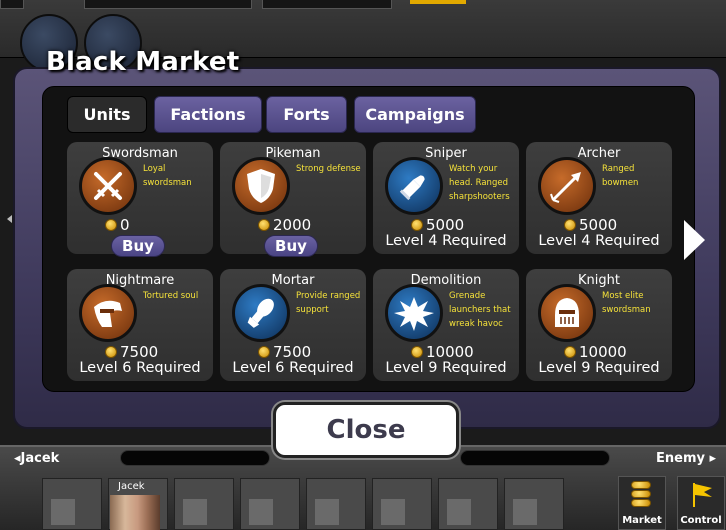 The height and width of the screenshot is (530, 726). Describe the element at coordinates (702, 495) in the screenshot. I see `flag-icon` at that location.